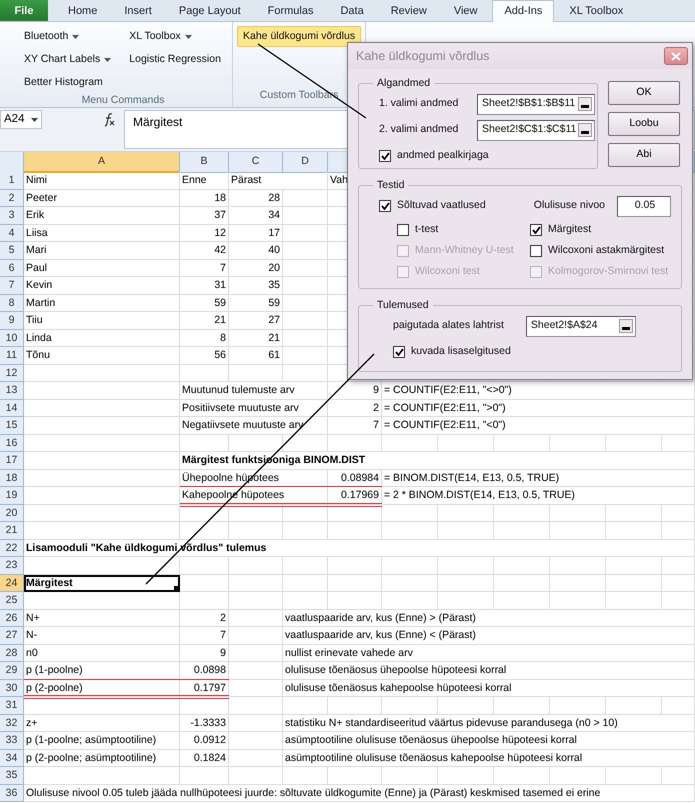 The image size is (695, 803). I want to click on ribbon-command: Bluetooth, so click(68, 36).